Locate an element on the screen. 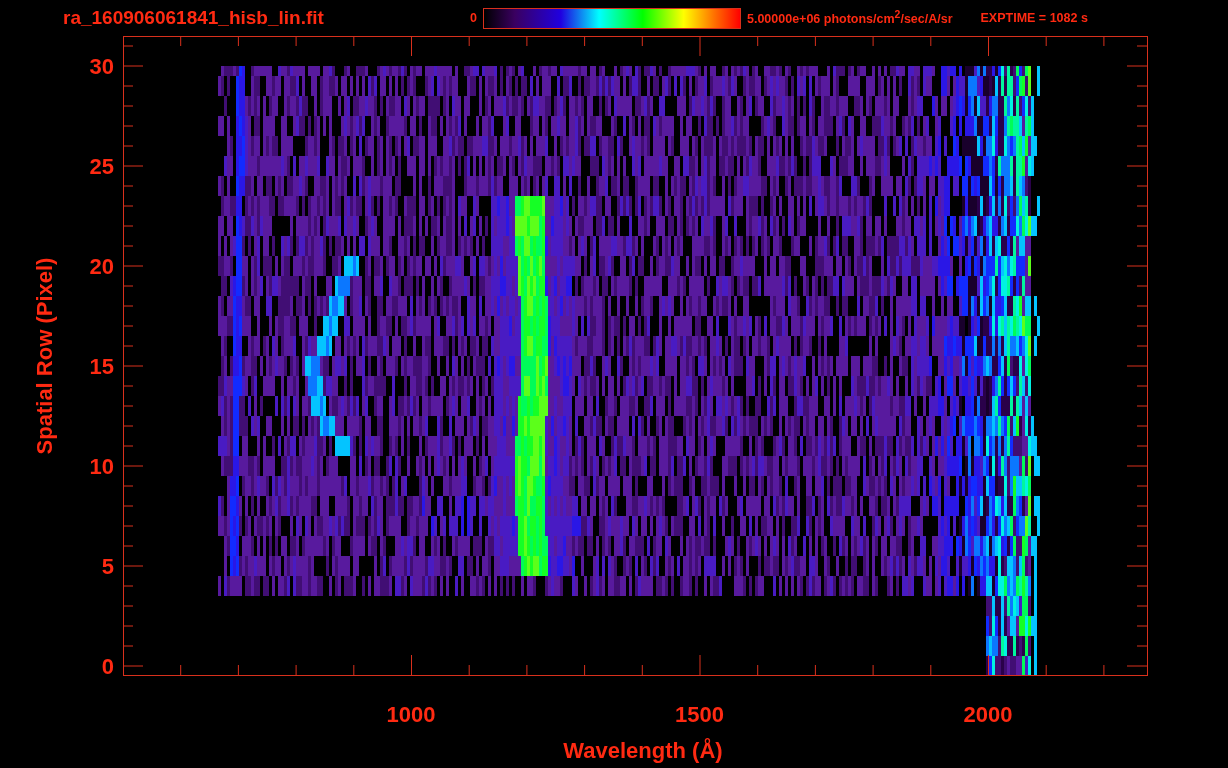 The height and width of the screenshot is (768, 1228). axis-tick-label: 20 is located at coordinates (101, 266).